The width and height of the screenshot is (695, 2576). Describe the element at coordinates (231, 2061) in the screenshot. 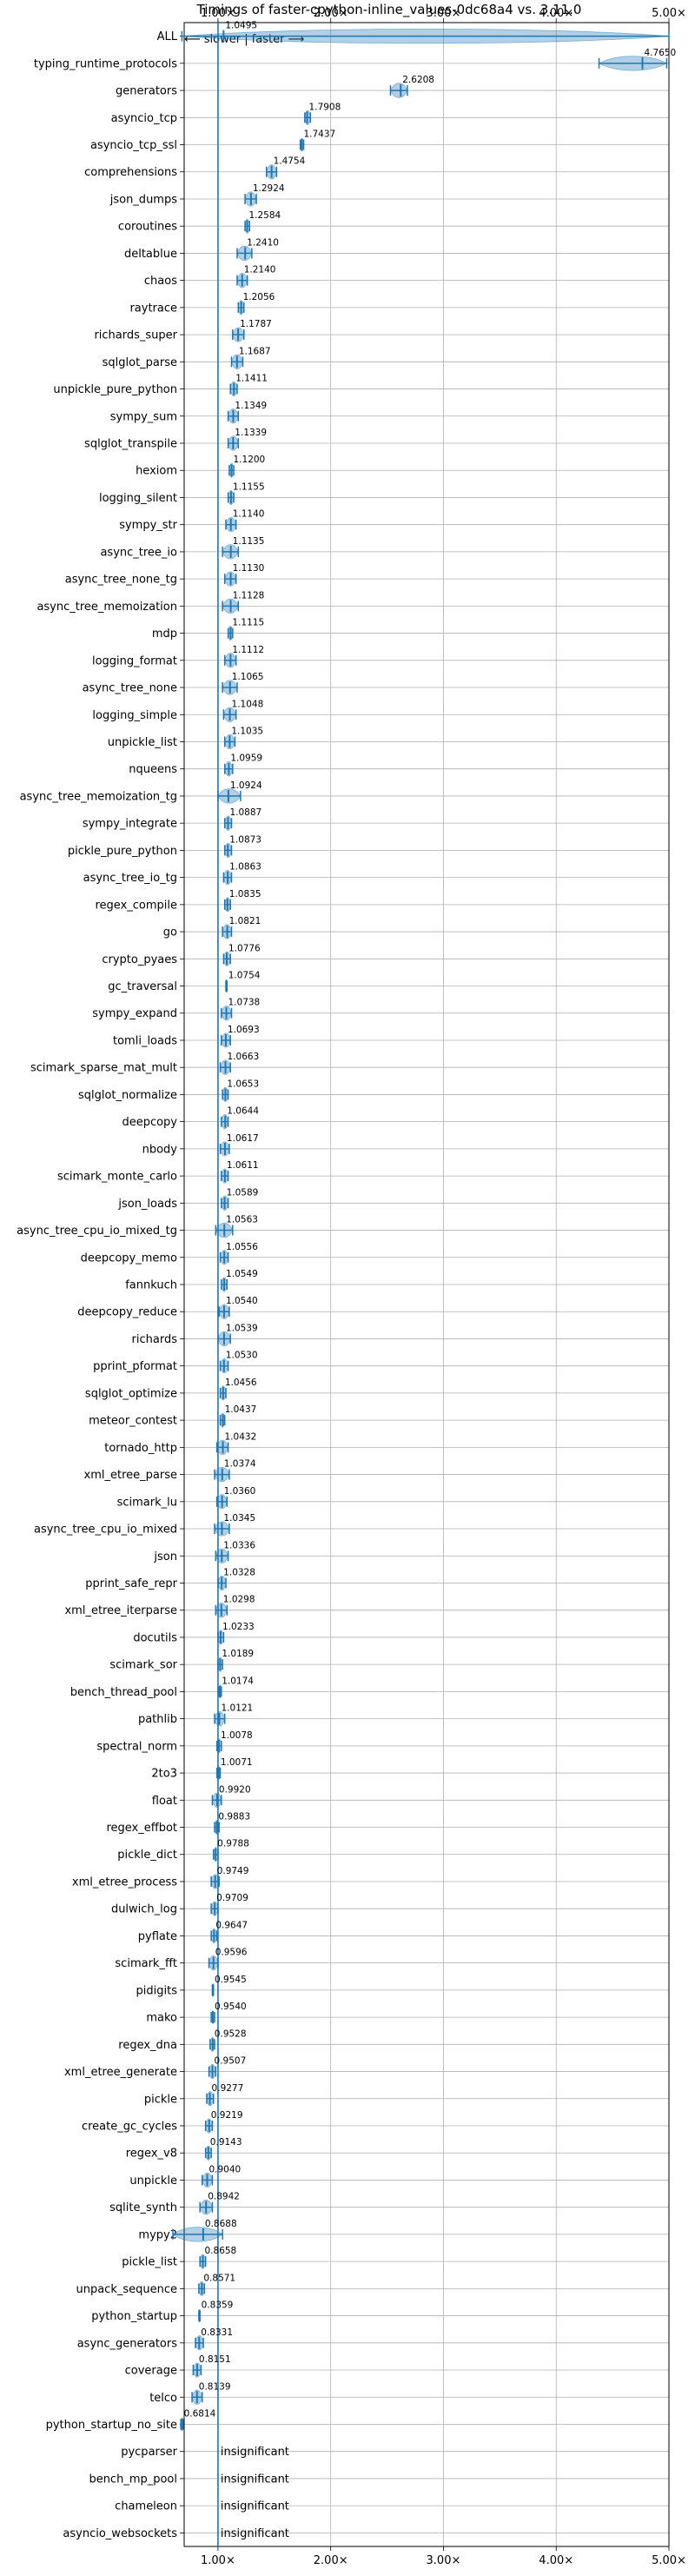

I see `value-label: 0.9507` at that location.